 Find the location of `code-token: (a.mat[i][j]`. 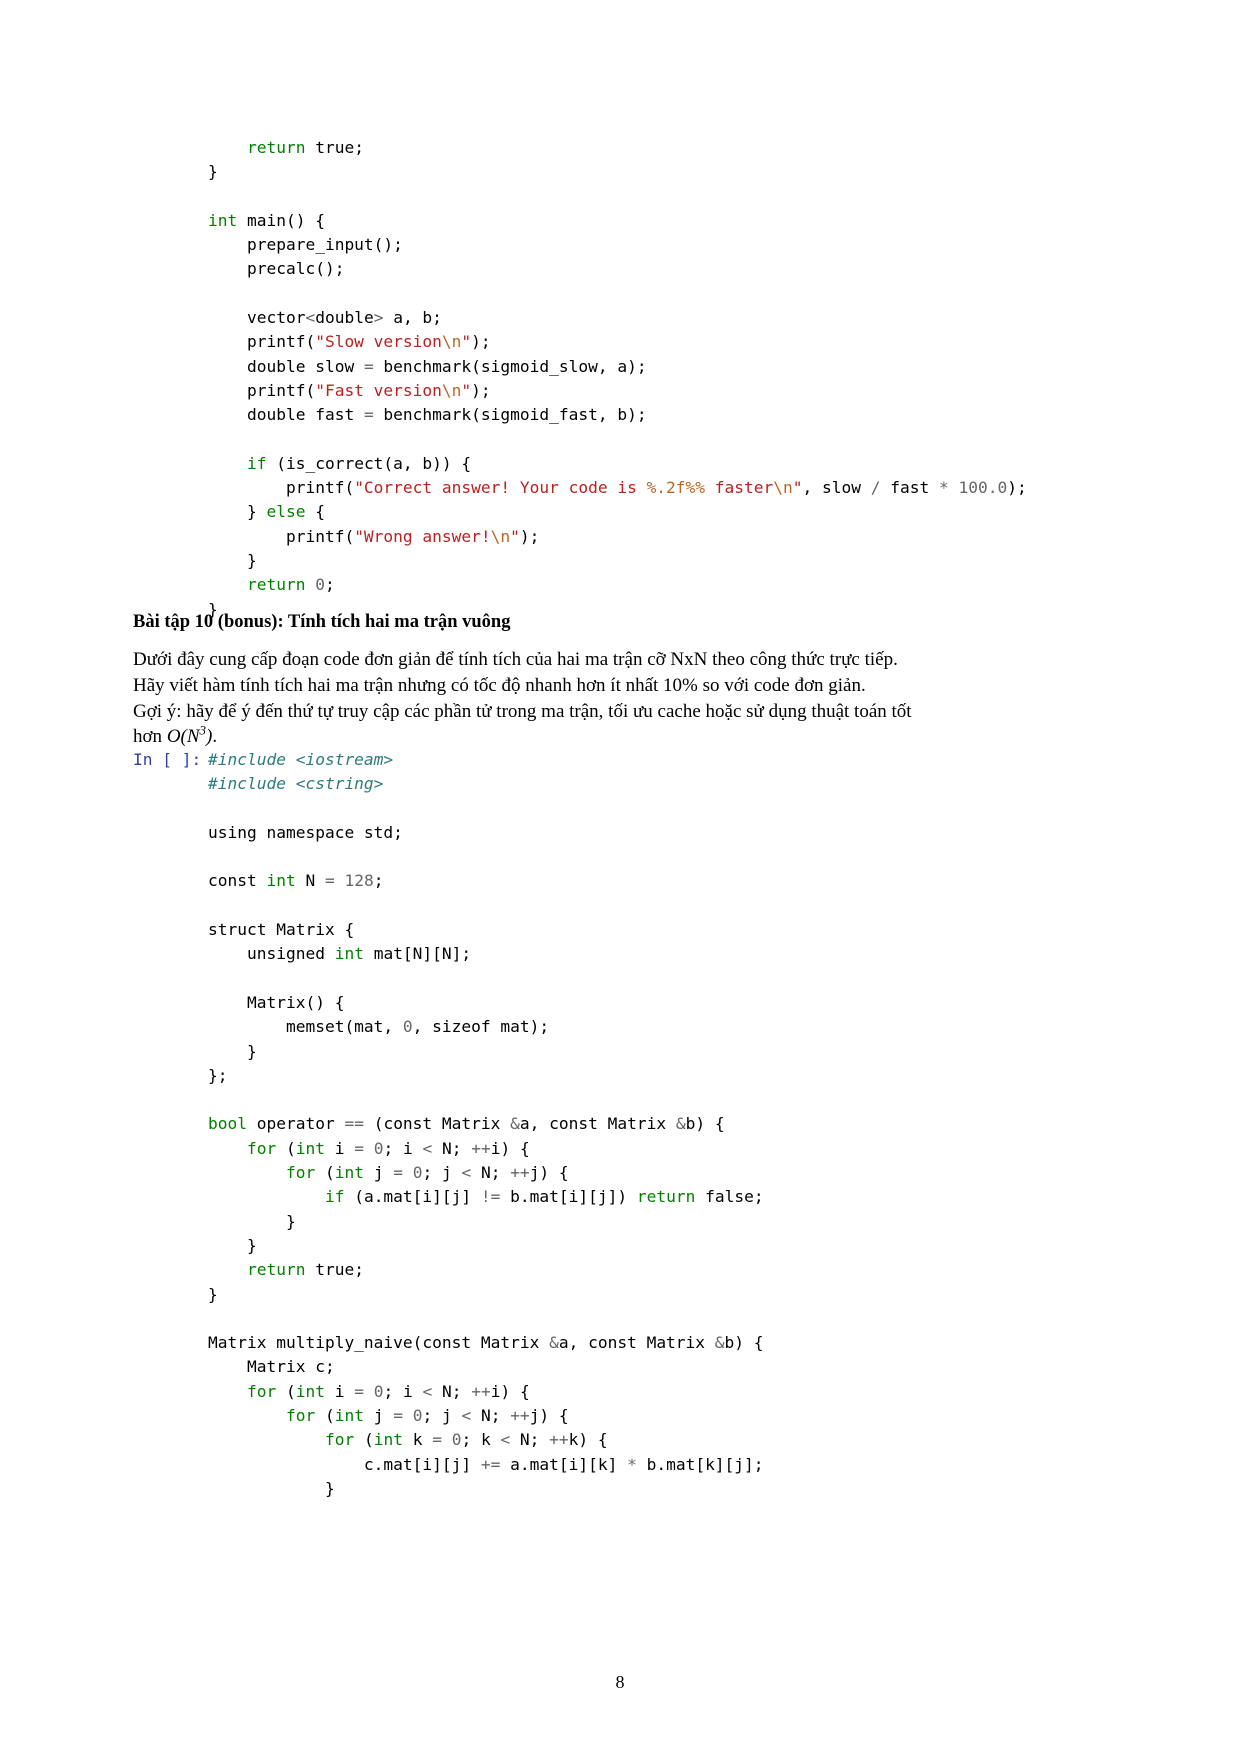

code-token: (a.mat[i][j] is located at coordinates (412, 1197).